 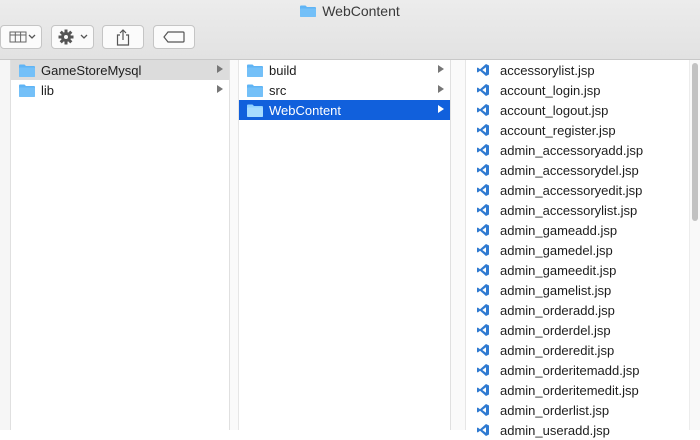 I want to click on file-item-label: admin_gameedit.jsp, so click(x=558, y=270).